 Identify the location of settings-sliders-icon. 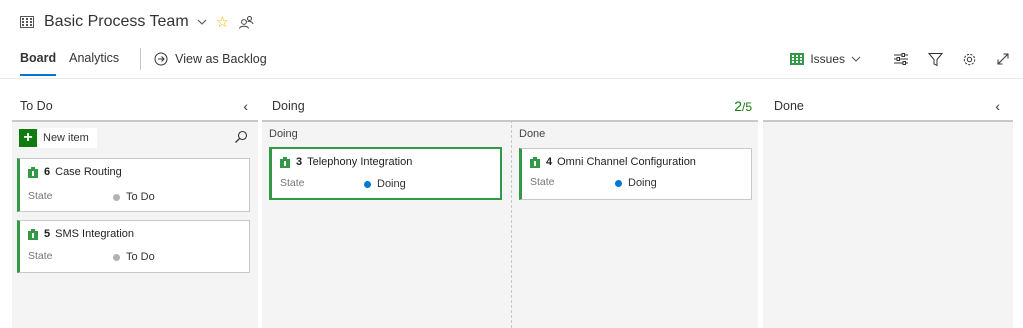
(901, 59).